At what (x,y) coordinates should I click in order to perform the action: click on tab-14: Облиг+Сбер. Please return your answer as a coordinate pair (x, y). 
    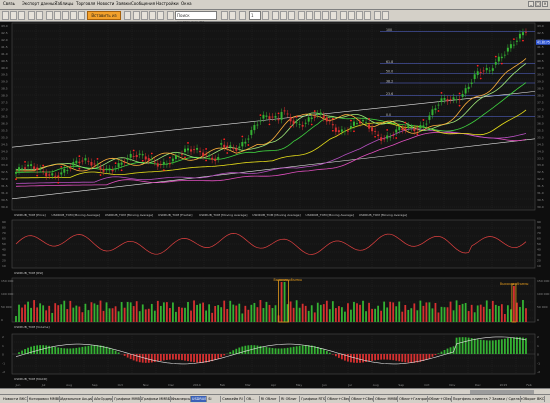
    Looking at the image, I should click on (338, 399).